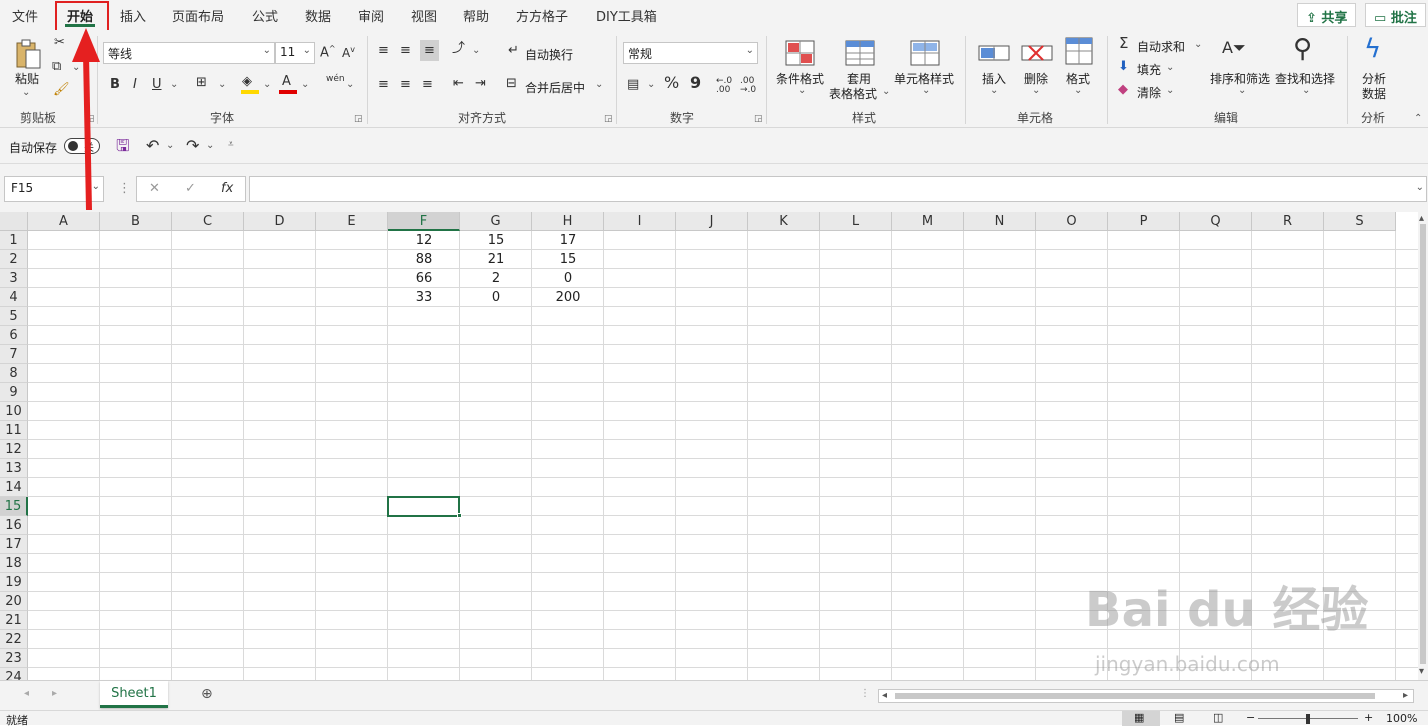 This screenshot has width=1428, height=728. I want to click on clear-dropdown-icon: ⌄, so click(1170, 91).